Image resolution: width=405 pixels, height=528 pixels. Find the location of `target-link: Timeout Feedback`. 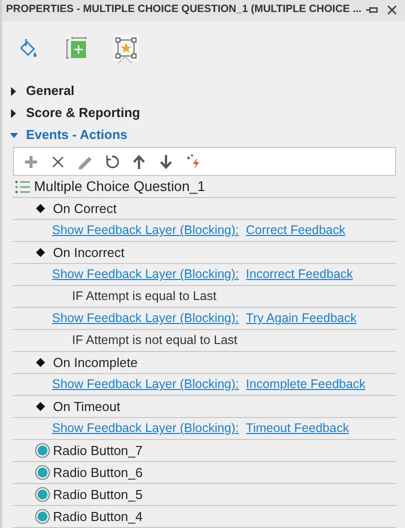

target-link: Timeout Feedback is located at coordinates (297, 428).